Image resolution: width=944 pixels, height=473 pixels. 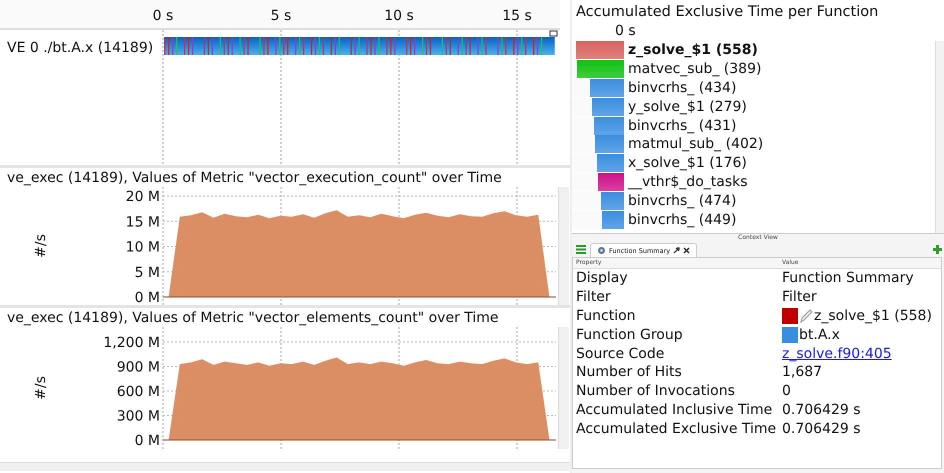 I want to click on close-icon, so click(x=686, y=250).